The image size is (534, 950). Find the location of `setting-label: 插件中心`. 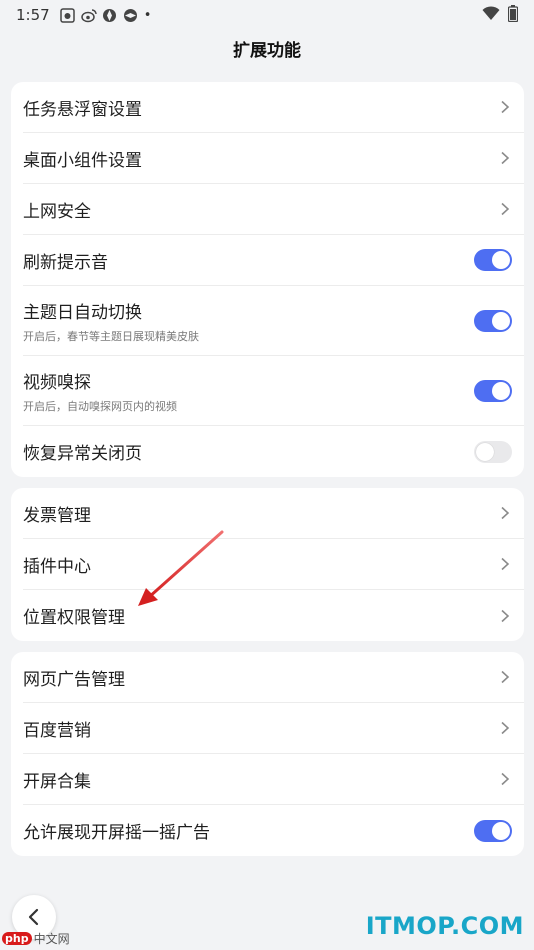

setting-label: 插件中心 is located at coordinates (57, 566).